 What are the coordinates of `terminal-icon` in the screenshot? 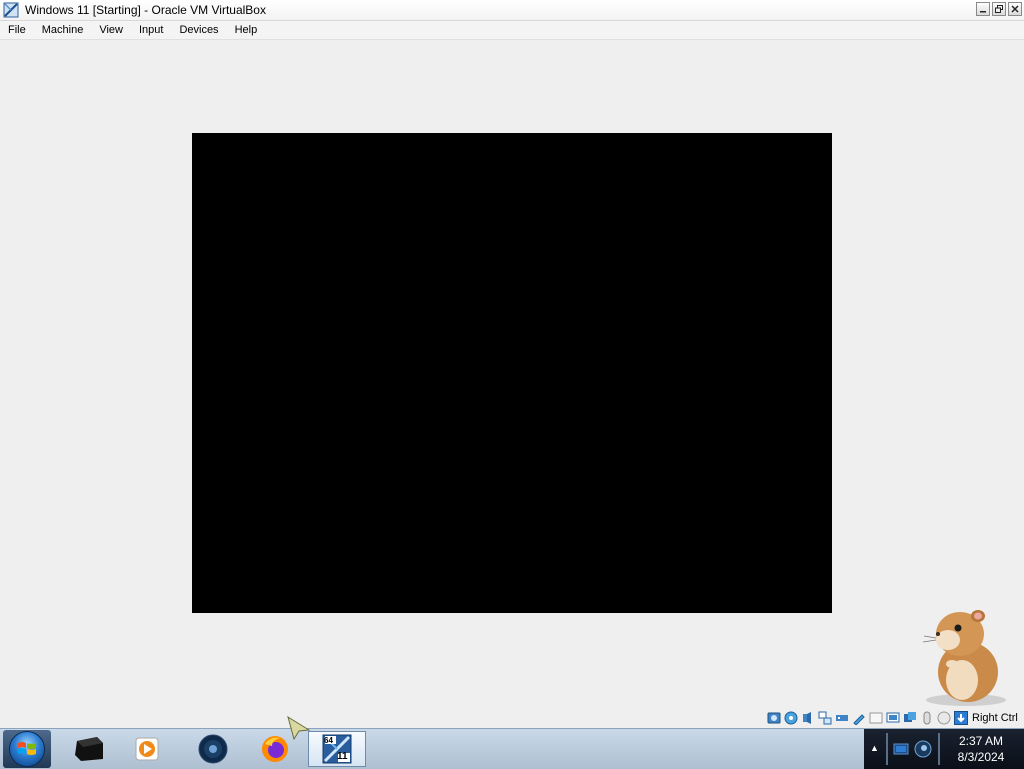 It's located at (89, 749).